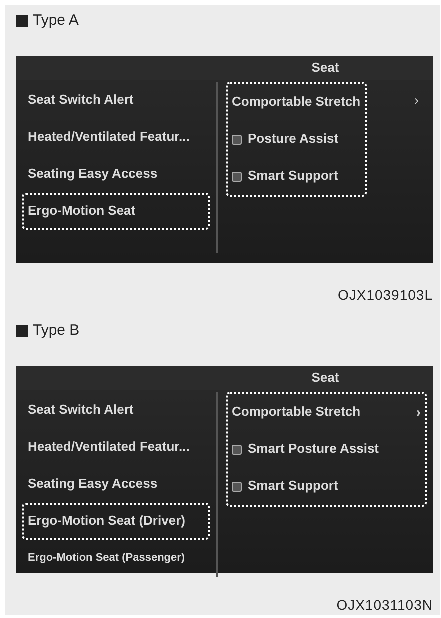  What do you see at coordinates (56, 330) in the screenshot?
I see `section-title: Type B` at bounding box center [56, 330].